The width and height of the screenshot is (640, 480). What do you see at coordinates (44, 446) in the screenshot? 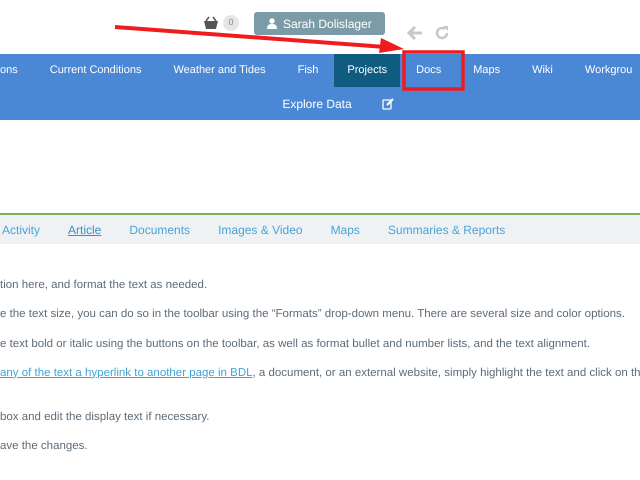
I see `body-text: ave the changes.` at bounding box center [44, 446].